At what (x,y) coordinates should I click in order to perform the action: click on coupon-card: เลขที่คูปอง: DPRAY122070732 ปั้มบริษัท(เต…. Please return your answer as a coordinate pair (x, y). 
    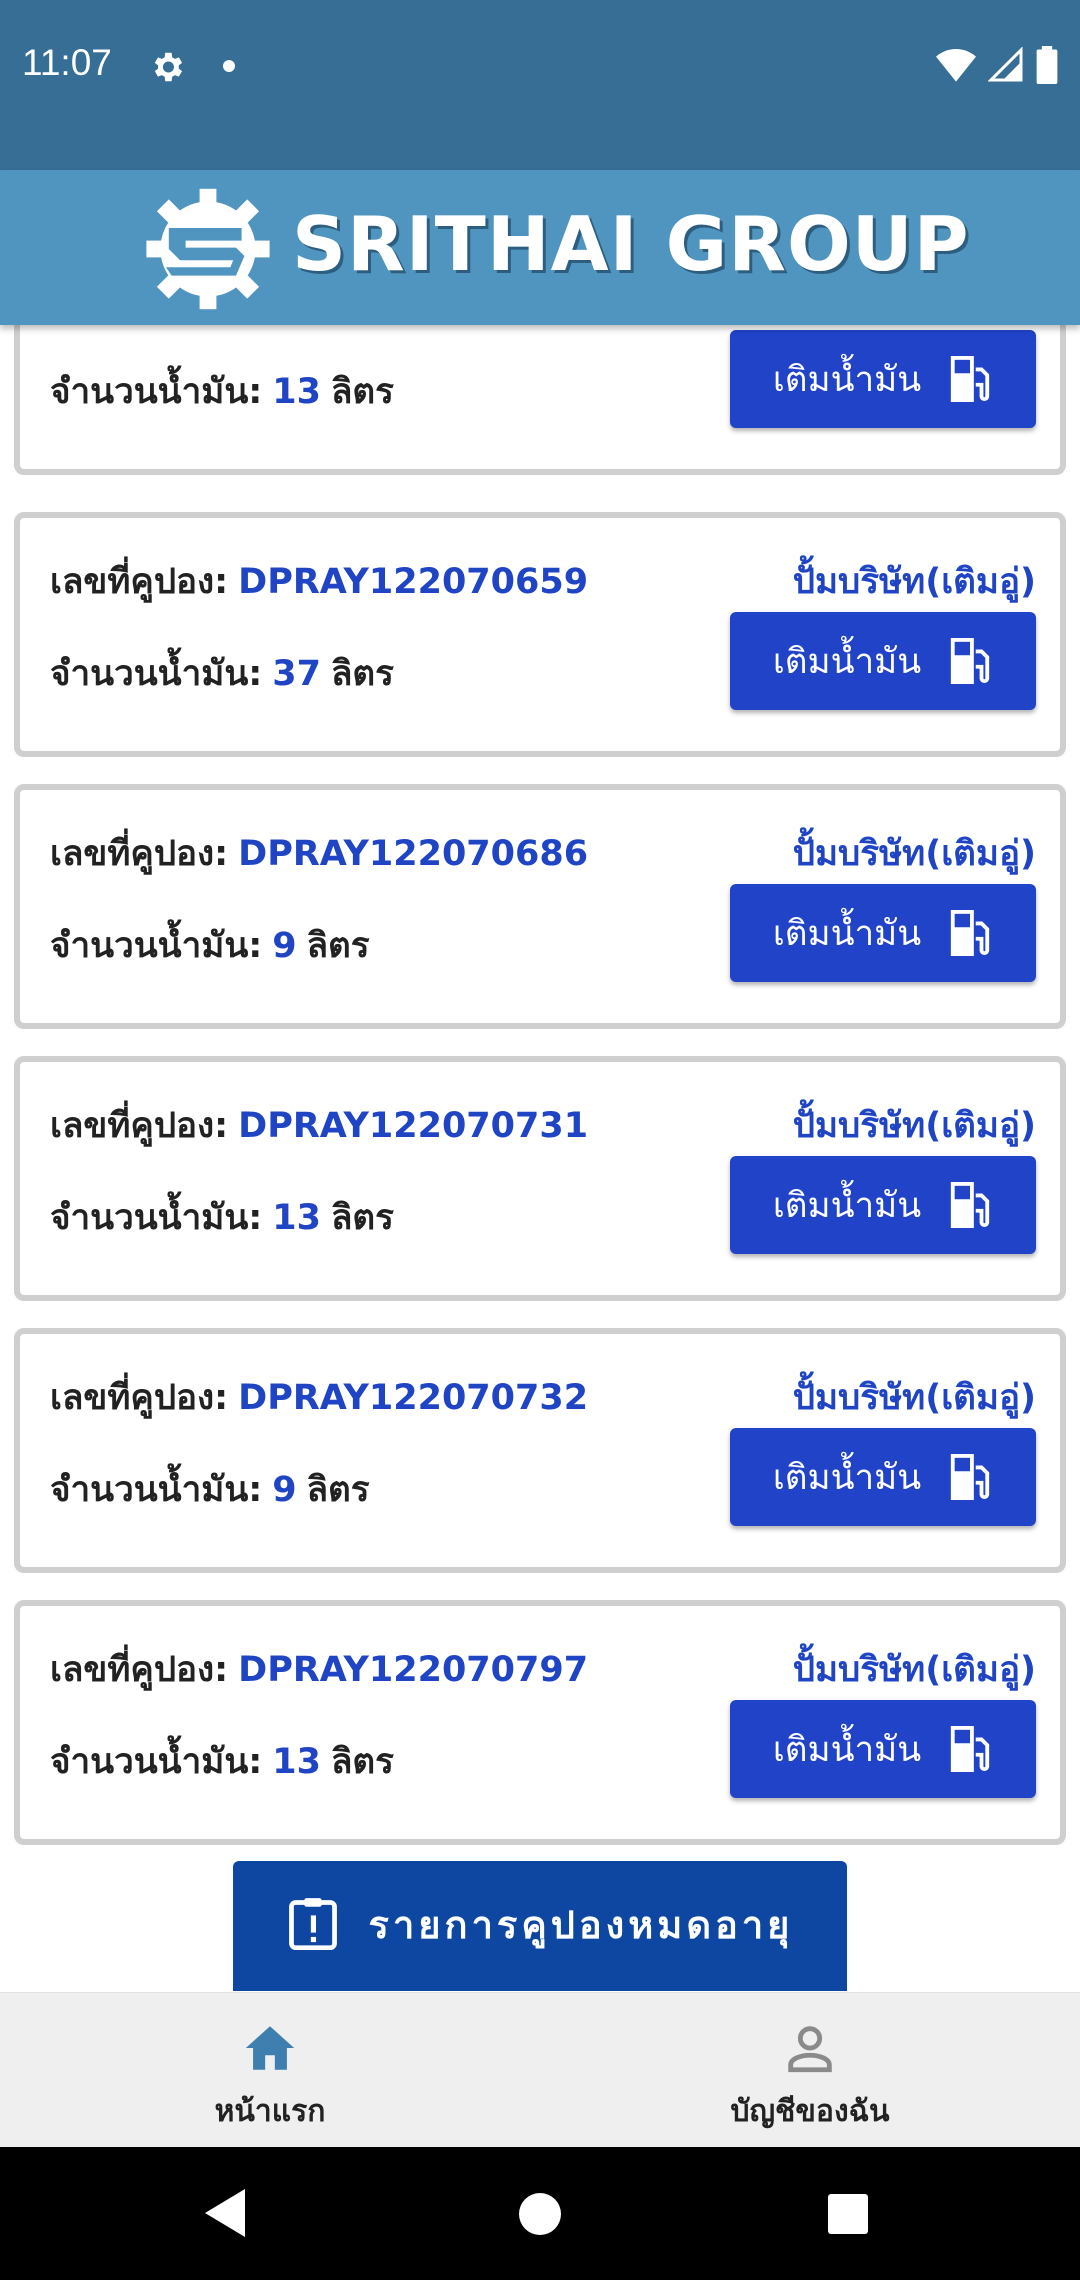
    Looking at the image, I should click on (540, 1450).